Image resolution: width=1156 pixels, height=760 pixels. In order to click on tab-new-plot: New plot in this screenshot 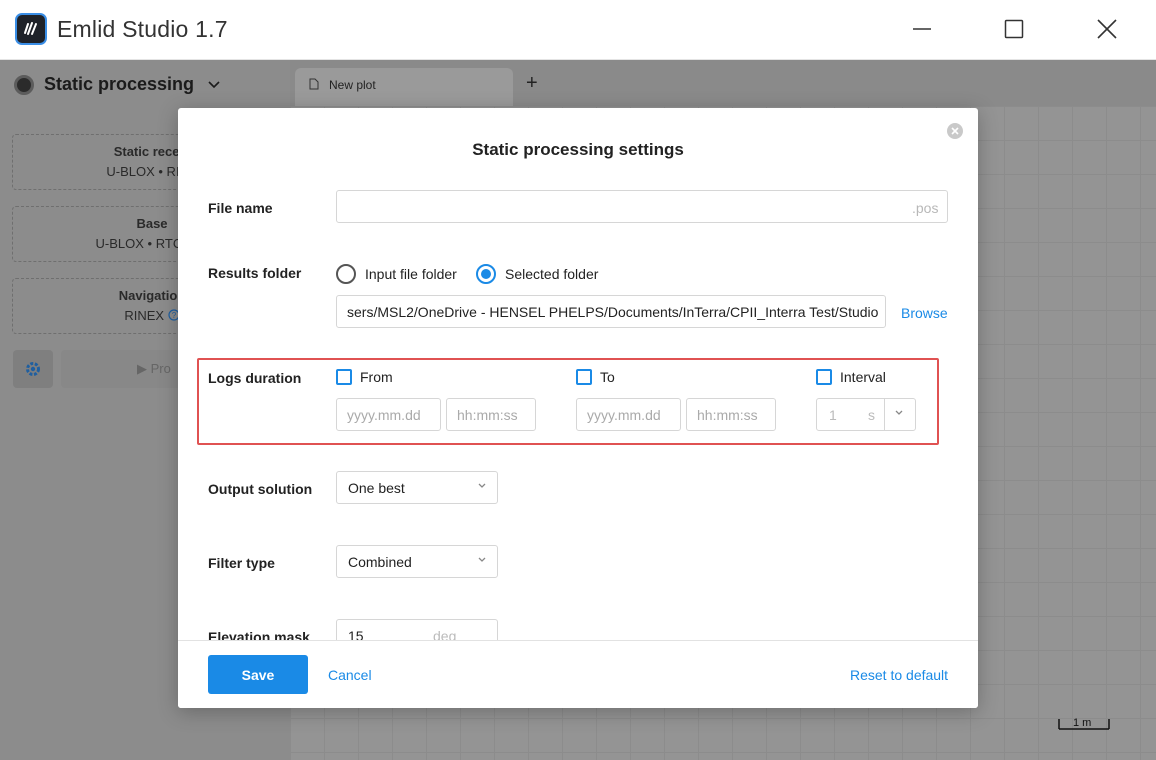, I will do `click(404, 87)`.